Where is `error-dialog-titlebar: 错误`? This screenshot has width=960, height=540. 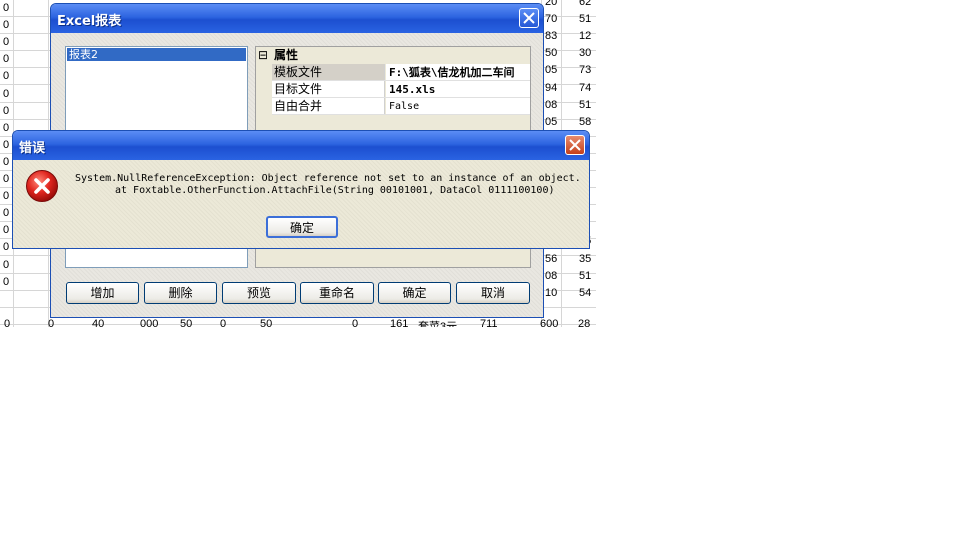 error-dialog-titlebar: 错误 is located at coordinates (301, 145).